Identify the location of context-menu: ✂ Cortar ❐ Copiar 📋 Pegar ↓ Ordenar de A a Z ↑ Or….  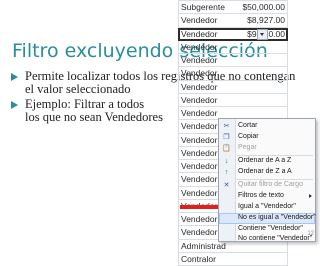
(267, 180).